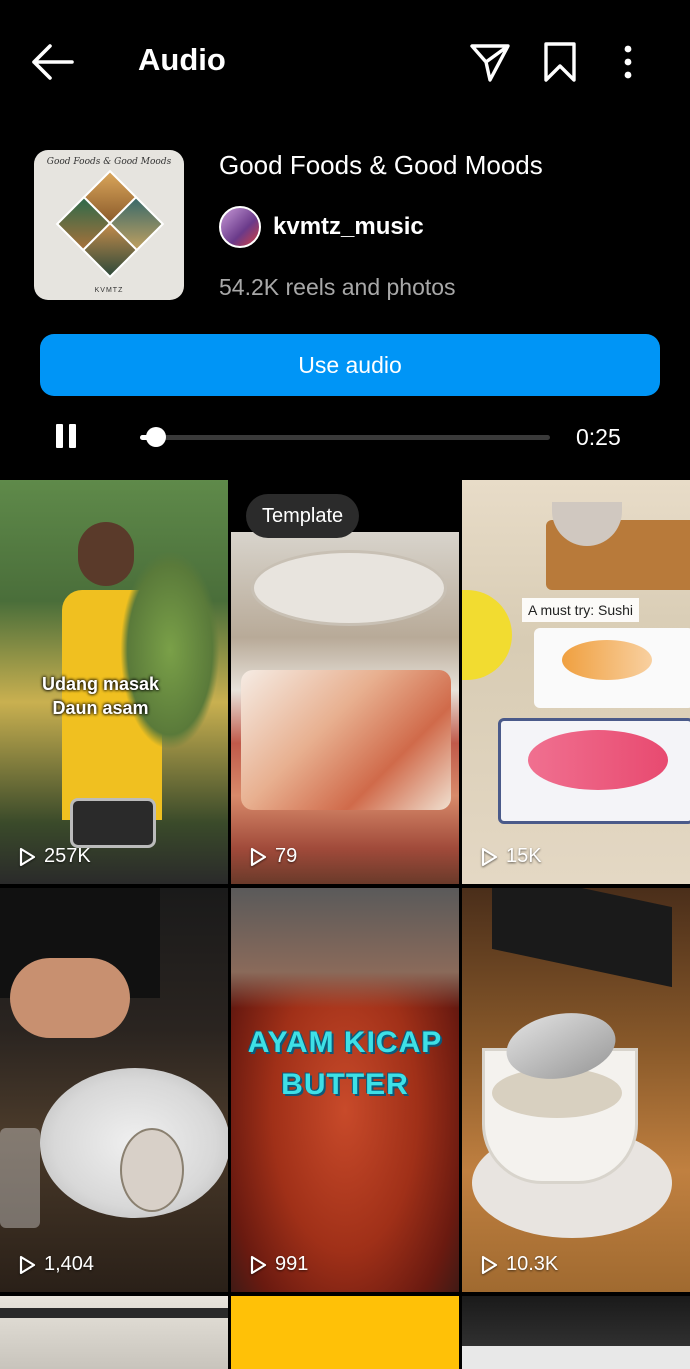 The image size is (690, 1369). Describe the element at coordinates (109, 225) in the screenshot. I see `audio-cover-art: Good Foods & Good Moods KVMTZ` at that location.